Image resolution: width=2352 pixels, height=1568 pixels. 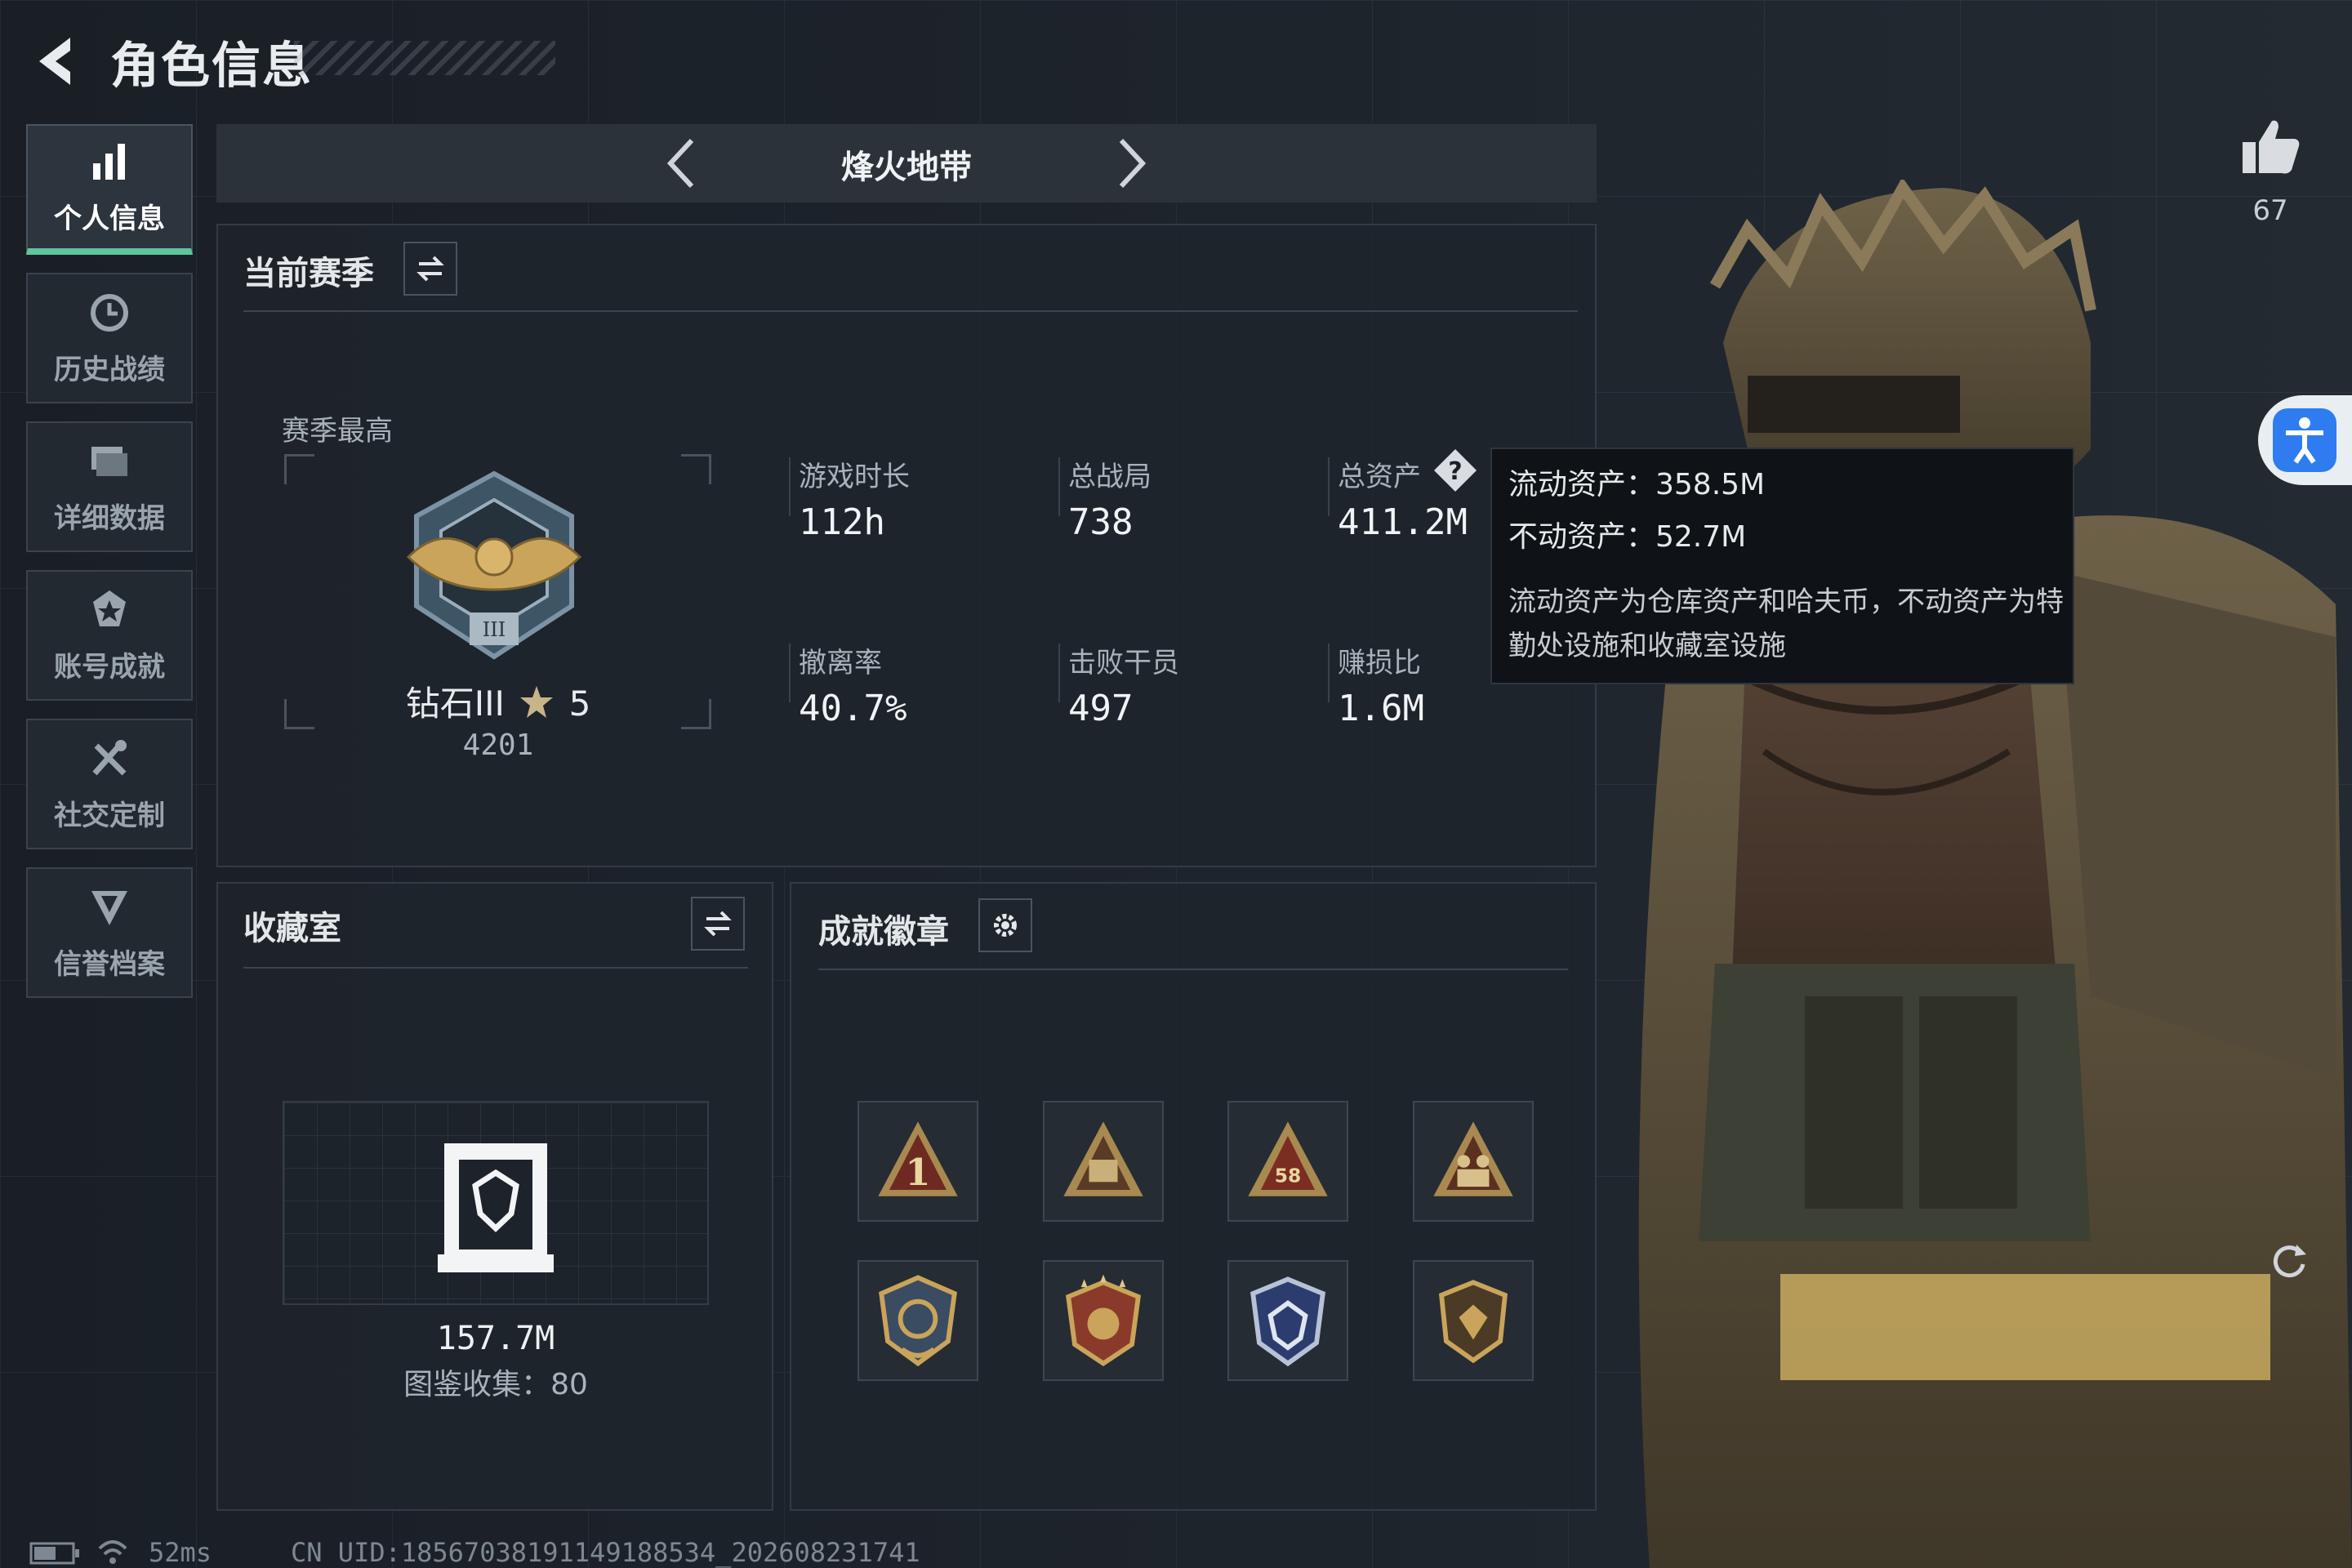 I want to click on extract-rate-label: 撤离率, so click(x=840, y=663).